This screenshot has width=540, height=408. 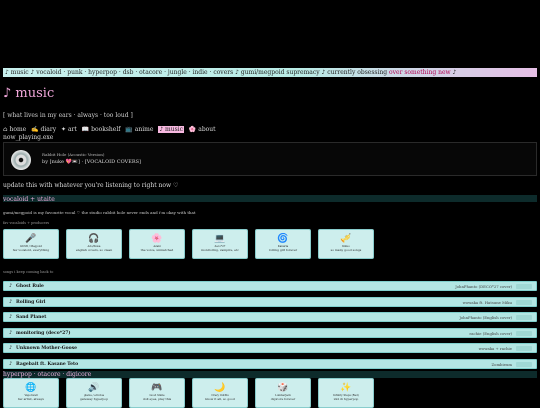 What do you see at coordinates (28, 272) in the screenshot?
I see `songs-label: songs i keep coming back to` at bounding box center [28, 272].